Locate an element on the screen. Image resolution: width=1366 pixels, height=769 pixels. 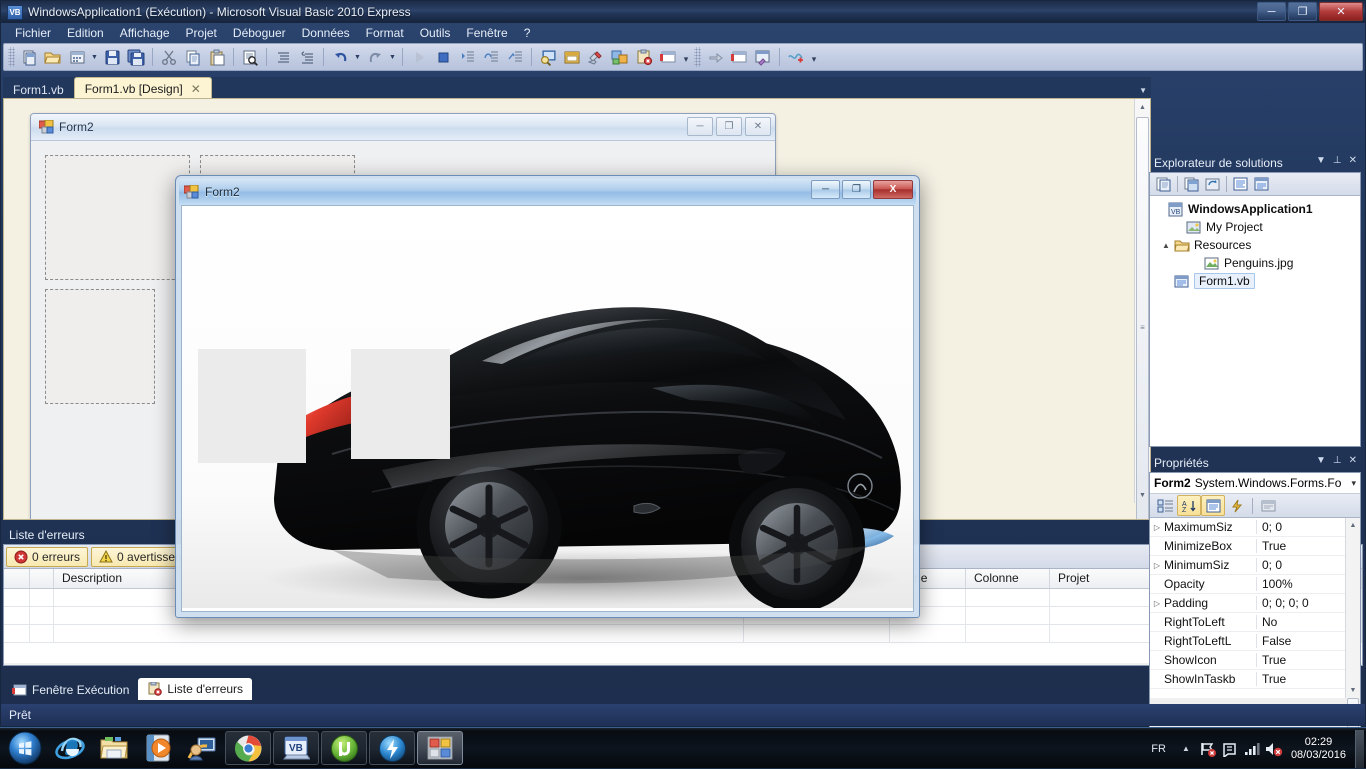
navigate-forward-icon is located at coordinates (715, 57).